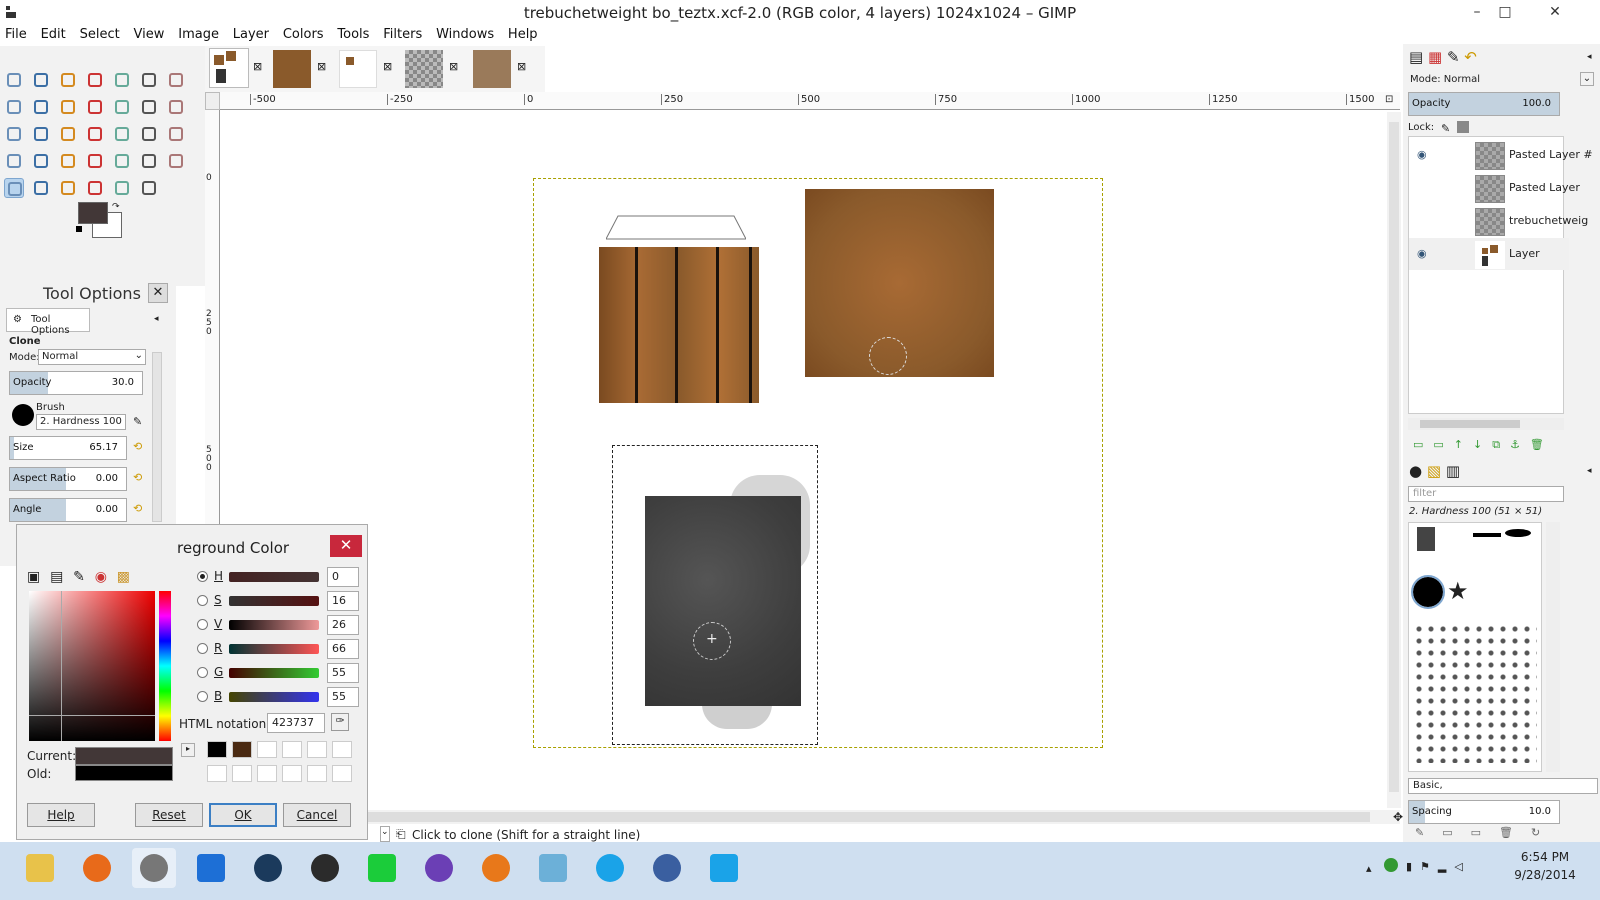  What do you see at coordinates (343, 601) in the screenshot?
I see `channel-value-input: 16` at bounding box center [343, 601].